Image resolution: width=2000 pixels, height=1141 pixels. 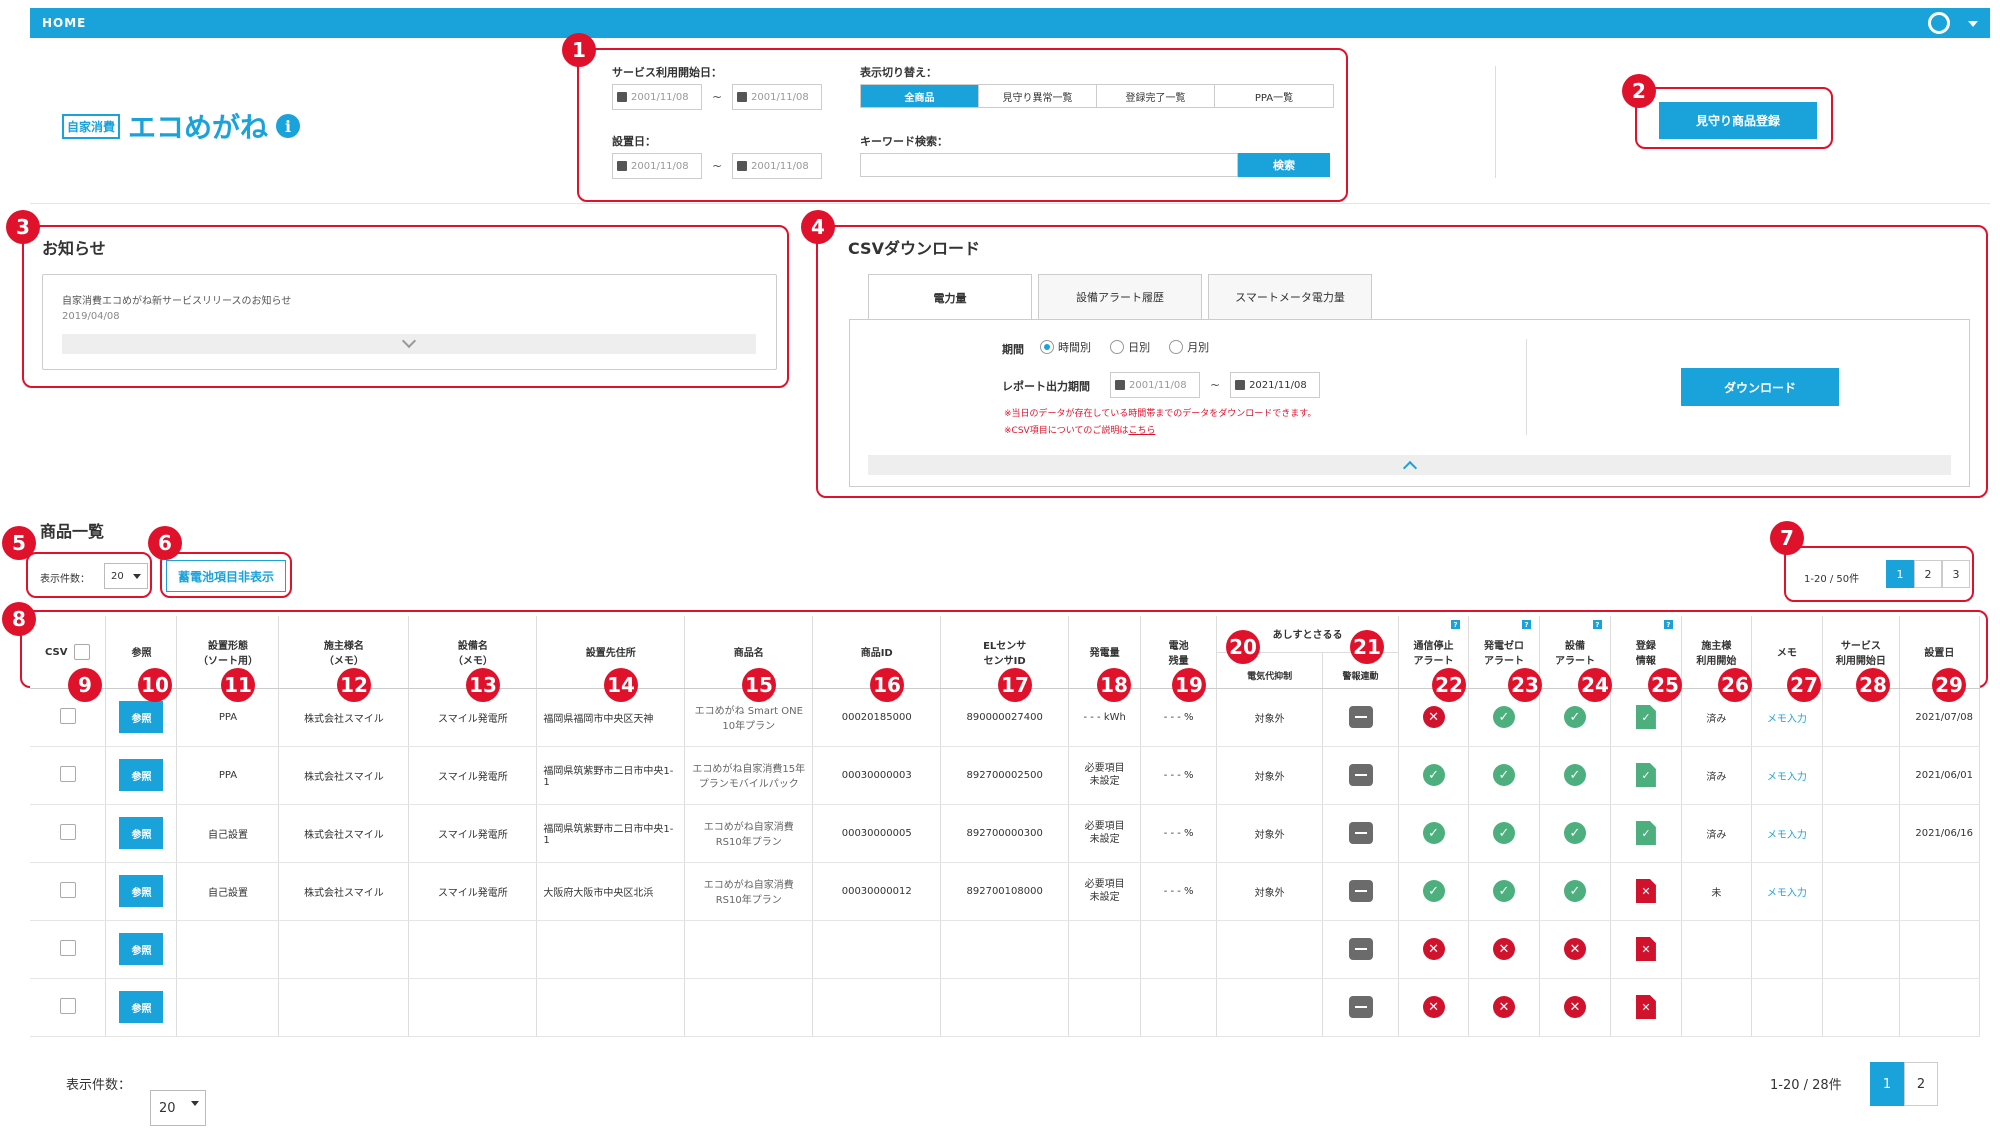 I want to click on row-checkbox-cell, so click(x=68, y=1007).